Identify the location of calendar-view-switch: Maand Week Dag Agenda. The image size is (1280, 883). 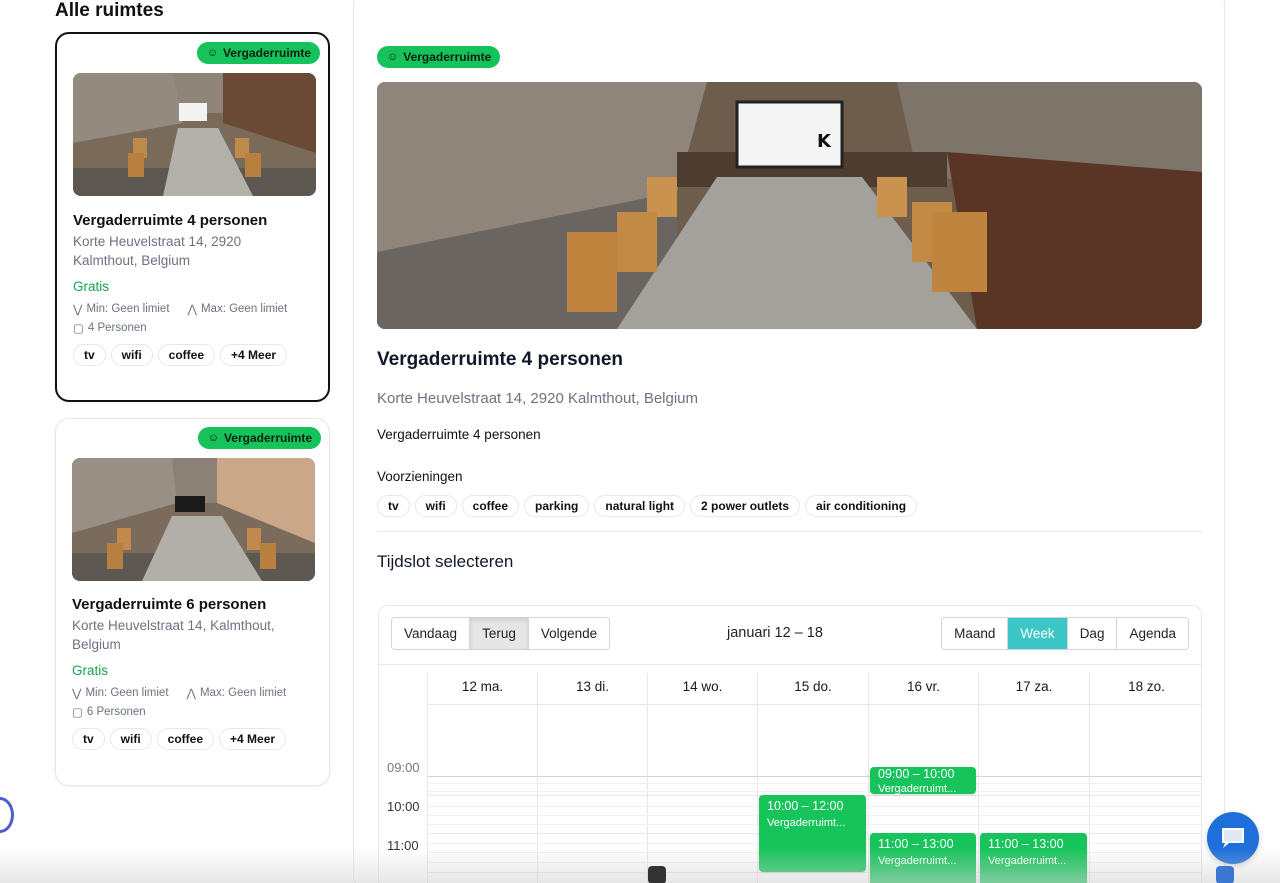
(1065, 633).